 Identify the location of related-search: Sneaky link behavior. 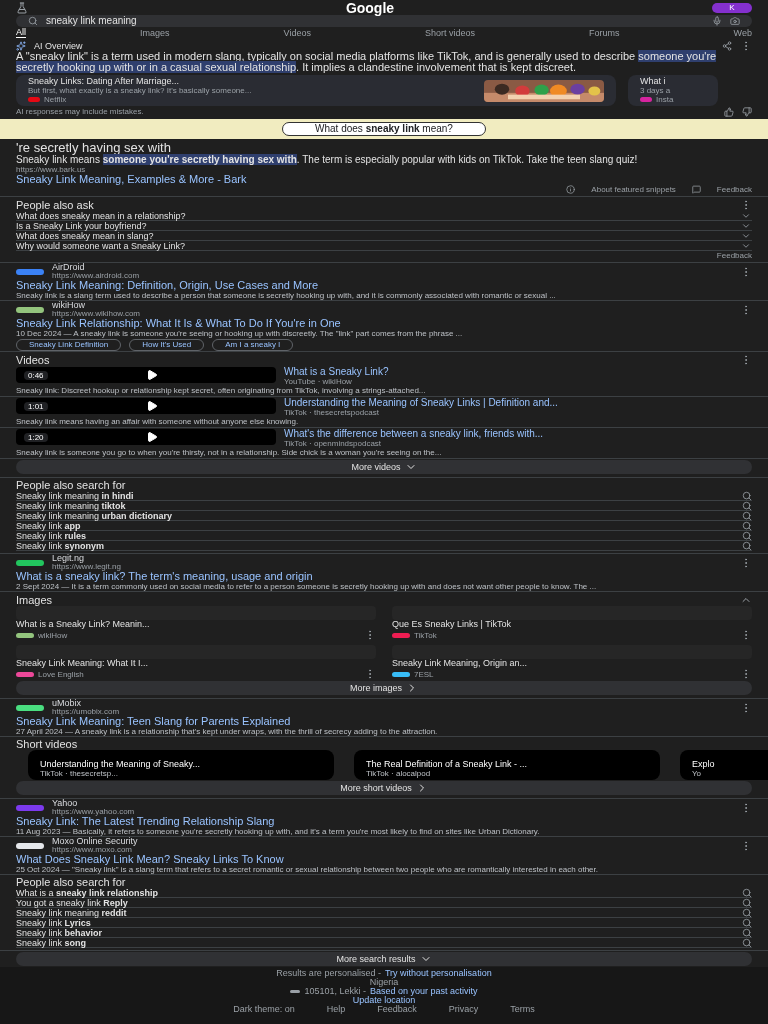
(59, 932).